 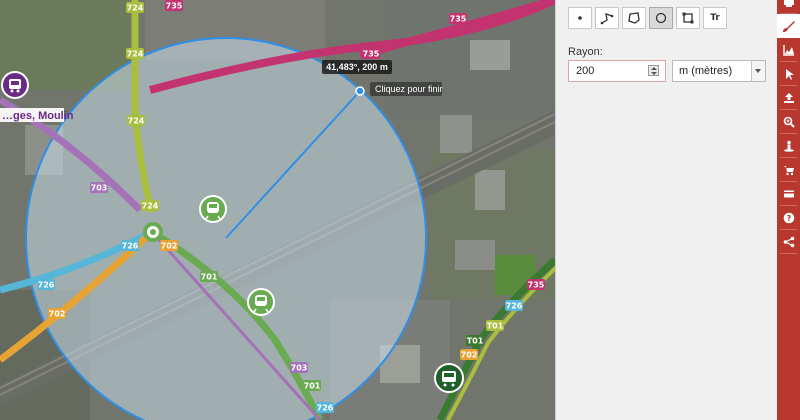 I want to click on sidebar-item-share, so click(x=788, y=242).